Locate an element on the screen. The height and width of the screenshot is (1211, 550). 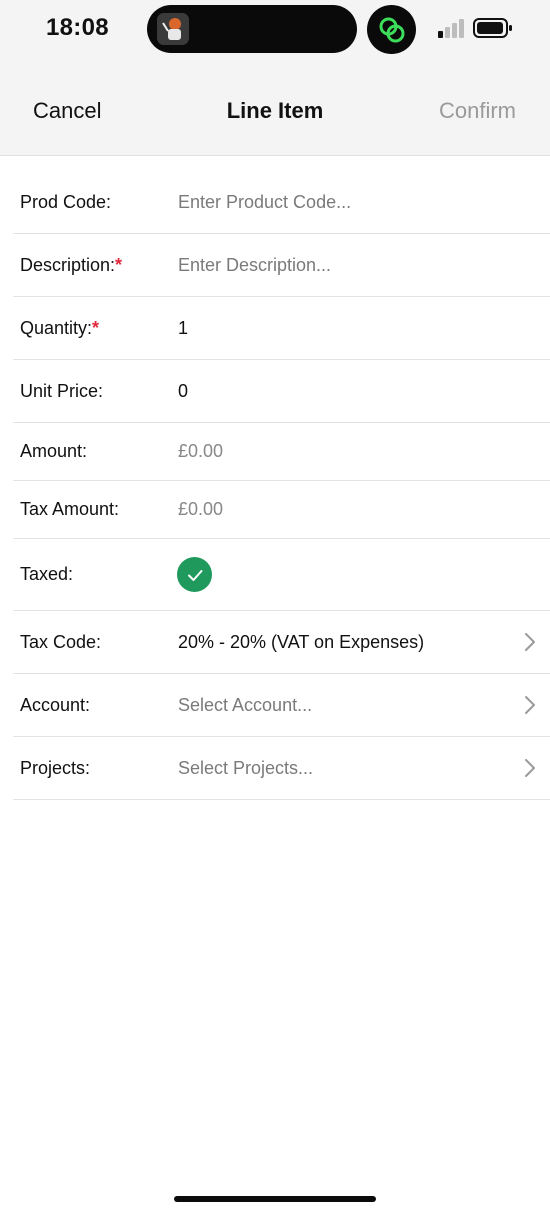
status-bar: 18:08 is located at coordinates (275, 30).